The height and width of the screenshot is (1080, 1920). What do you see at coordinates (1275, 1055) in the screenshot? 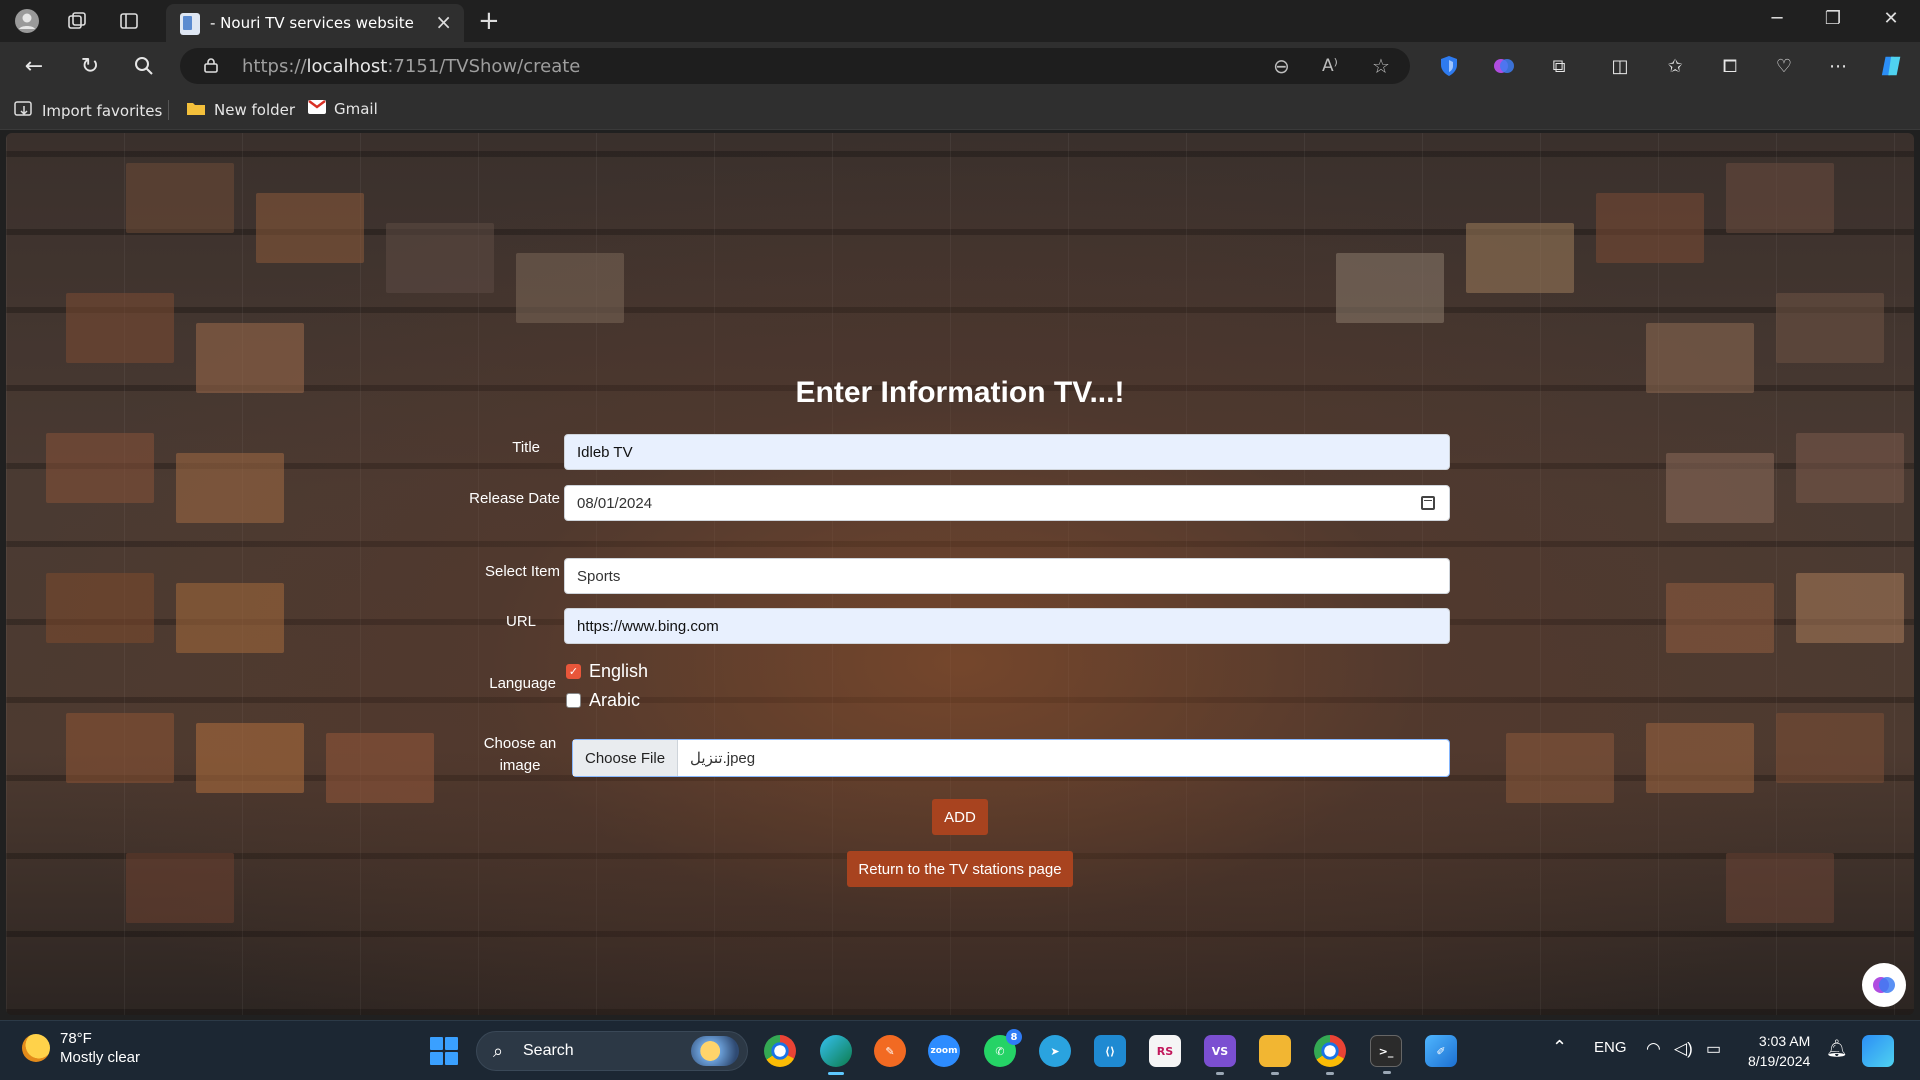
I see `file-explorer-icon` at bounding box center [1275, 1055].